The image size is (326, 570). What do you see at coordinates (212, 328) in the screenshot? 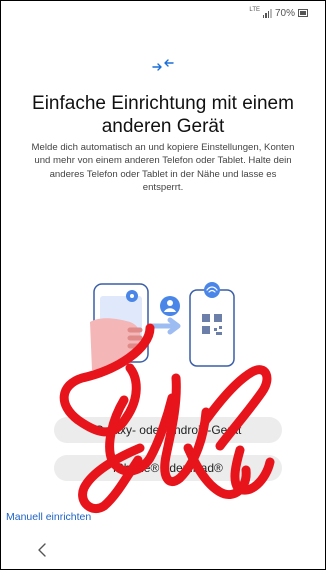
I see `target-phone-icon` at bounding box center [212, 328].